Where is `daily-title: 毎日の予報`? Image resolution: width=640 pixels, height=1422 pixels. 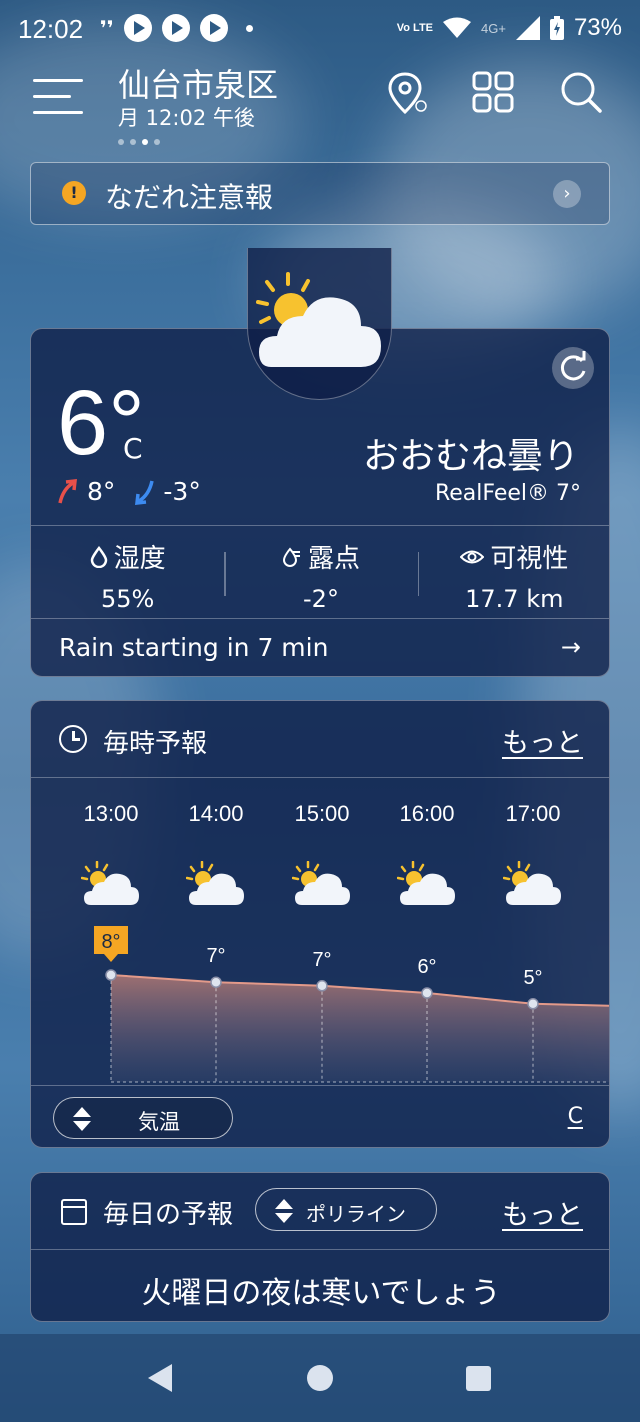
daily-title: 毎日の予報 is located at coordinates (168, 1215).